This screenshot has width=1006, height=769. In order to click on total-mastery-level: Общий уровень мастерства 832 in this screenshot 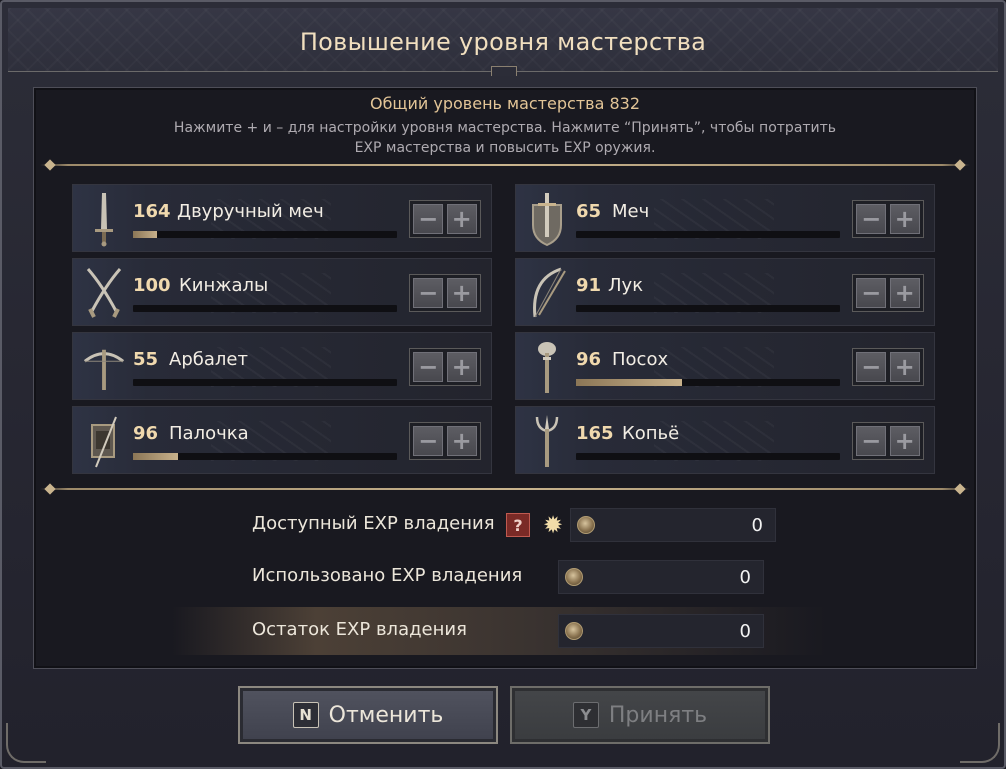, I will do `click(505, 103)`.